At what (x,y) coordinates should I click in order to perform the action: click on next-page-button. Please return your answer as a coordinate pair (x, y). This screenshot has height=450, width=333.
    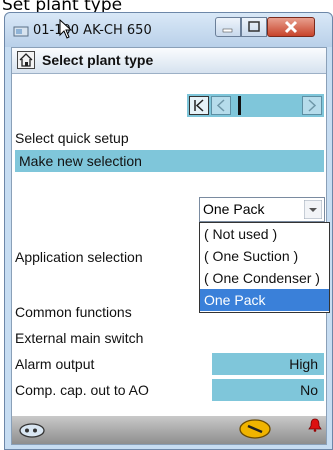
    Looking at the image, I should click on (312, 105).